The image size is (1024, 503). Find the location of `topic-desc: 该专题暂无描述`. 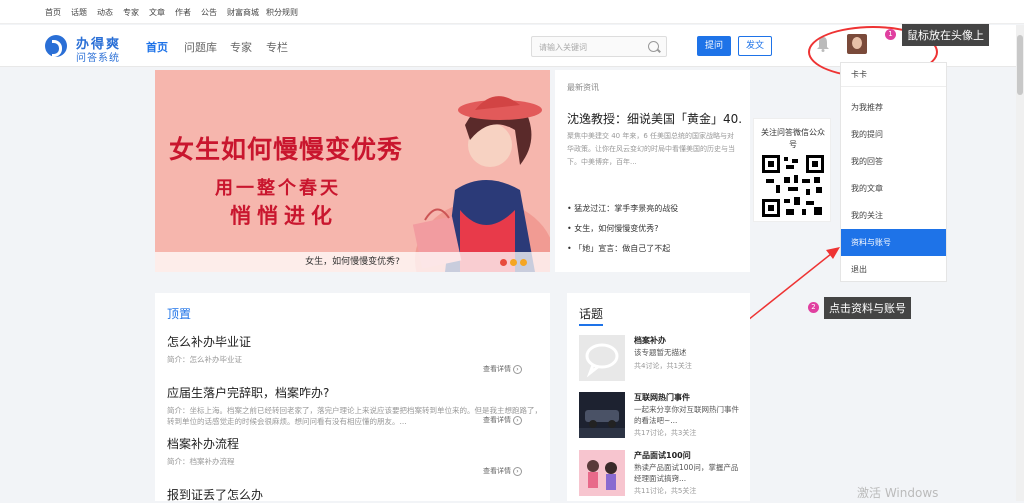

topic-desc: 该专题暂无描述 is located at coordinates (660, 352).